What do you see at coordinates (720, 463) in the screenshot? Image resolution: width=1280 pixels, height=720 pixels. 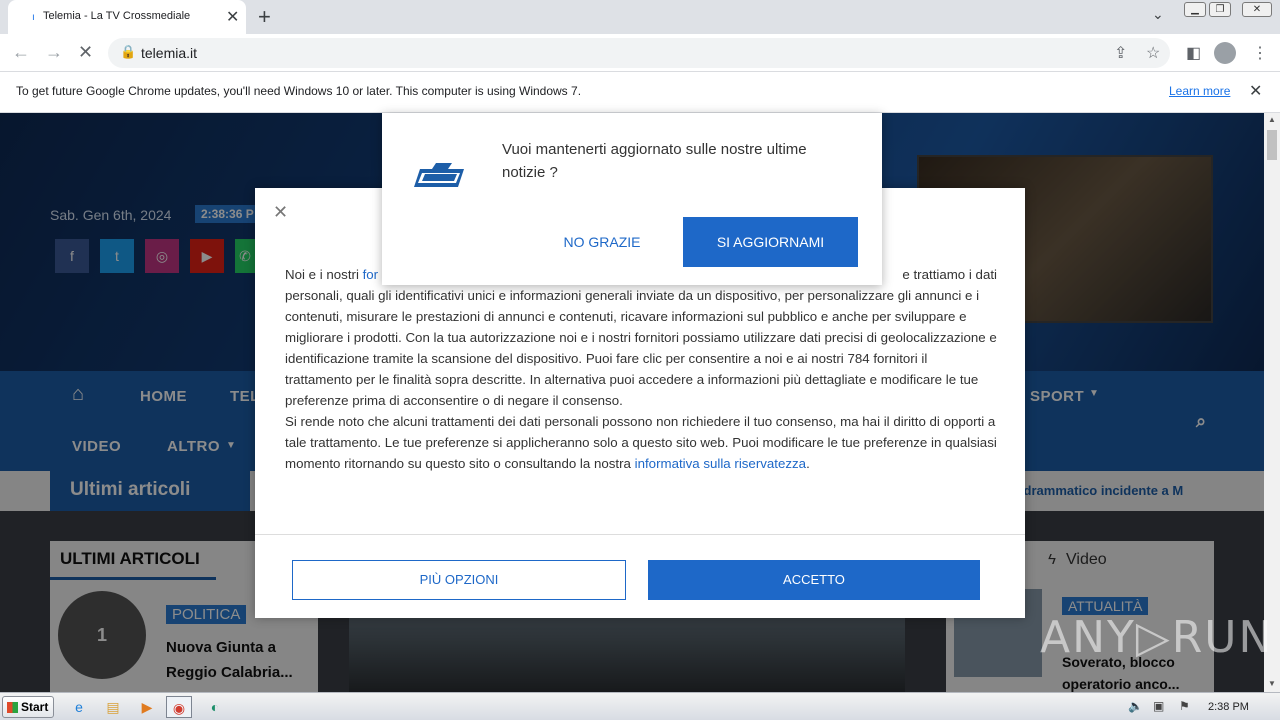 I see `privacy-policy-link: informativa sulla riservatezza` at bounding box center [720, 463].